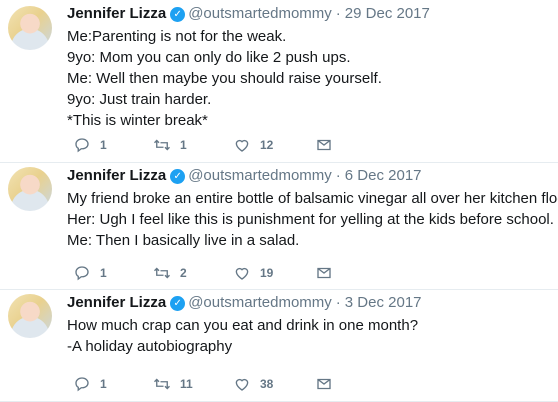  Describe the element at coordinates (139, 99) in the screenshot. I see `tweet-text-line: 9yo: Just train harder.` at that location.